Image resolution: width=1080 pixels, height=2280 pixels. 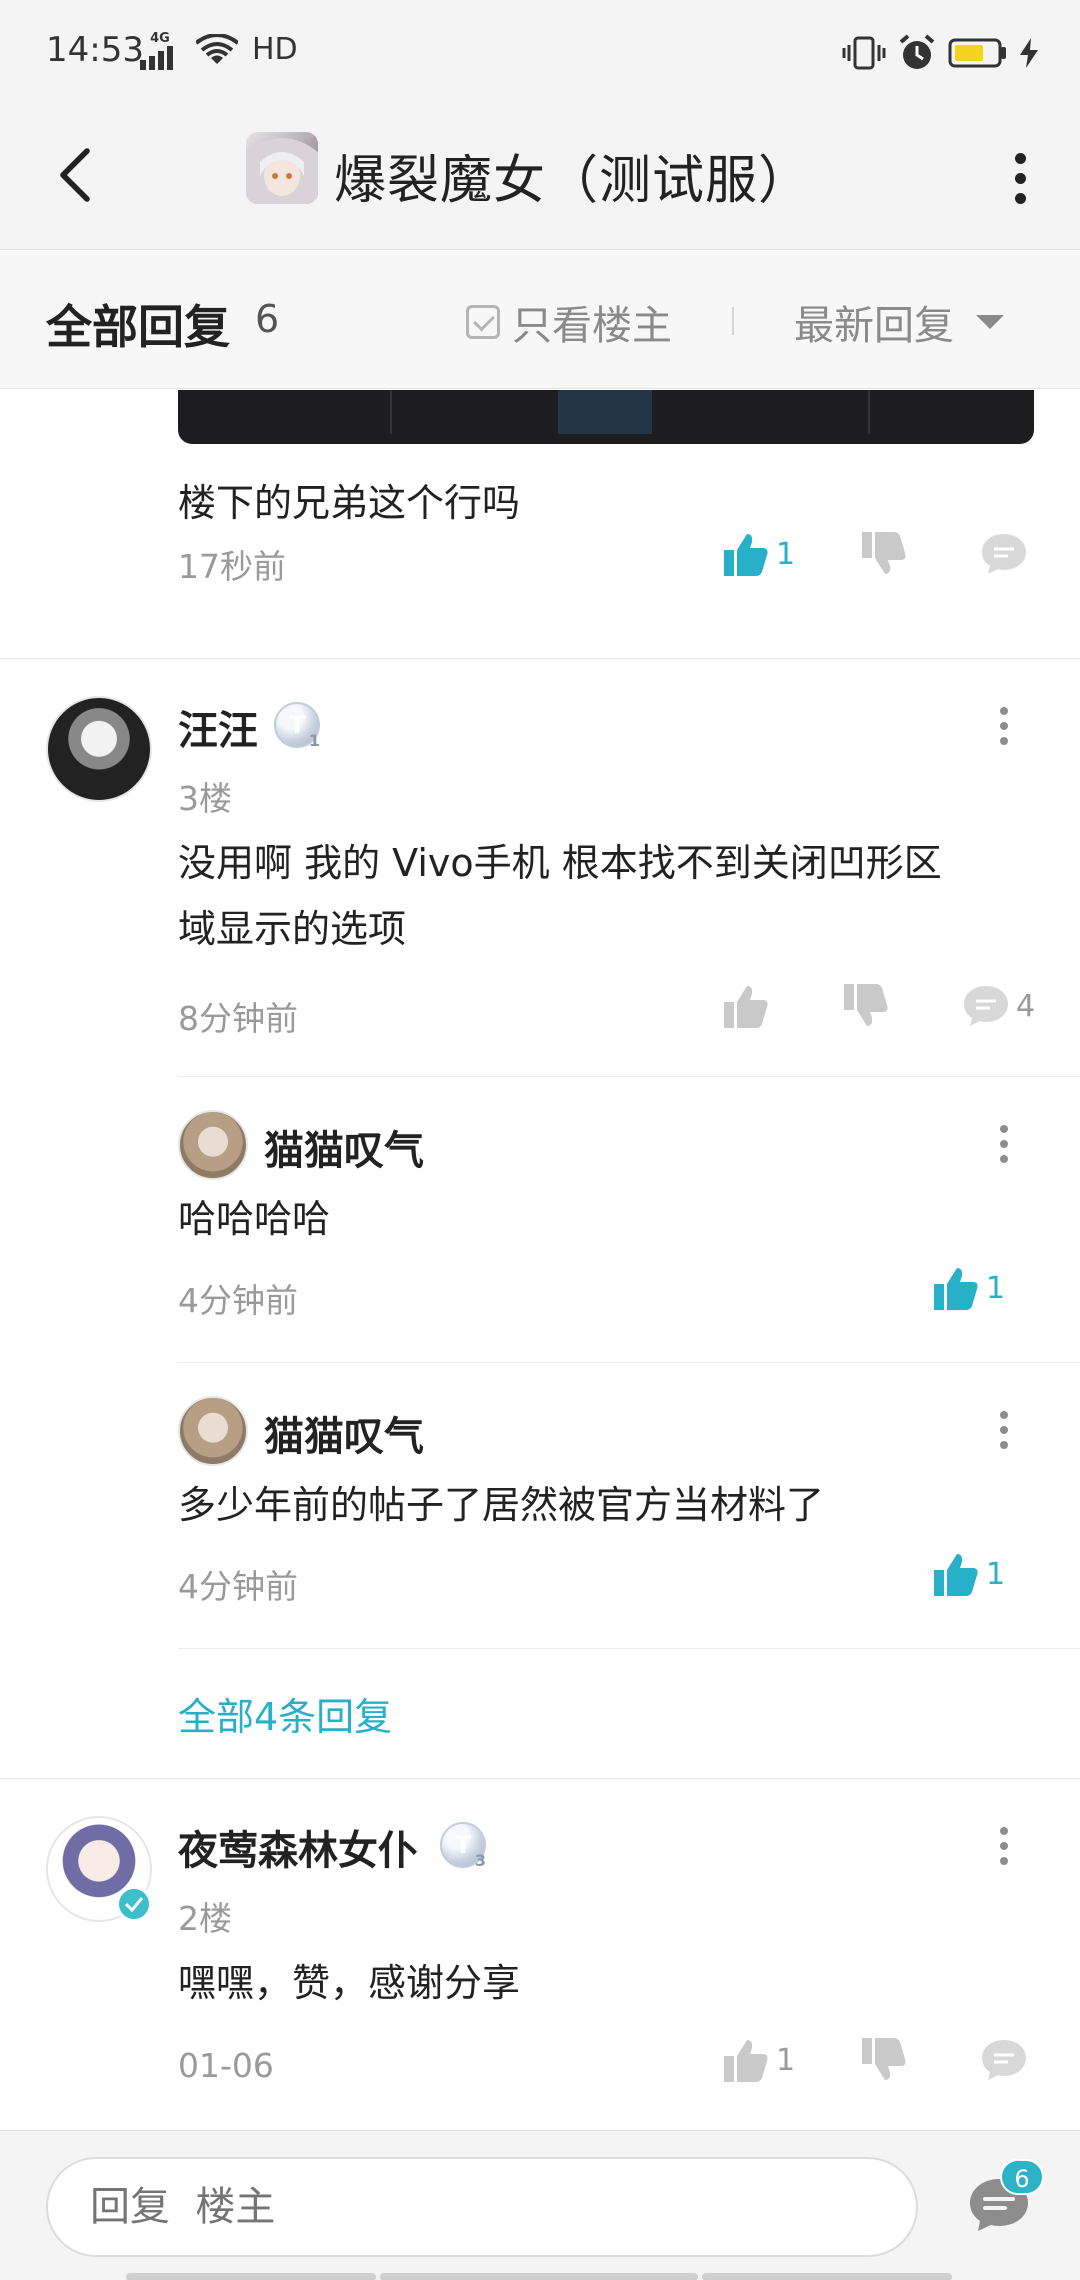 I want to click on vibrate-icon, so click(x=864, y=53).